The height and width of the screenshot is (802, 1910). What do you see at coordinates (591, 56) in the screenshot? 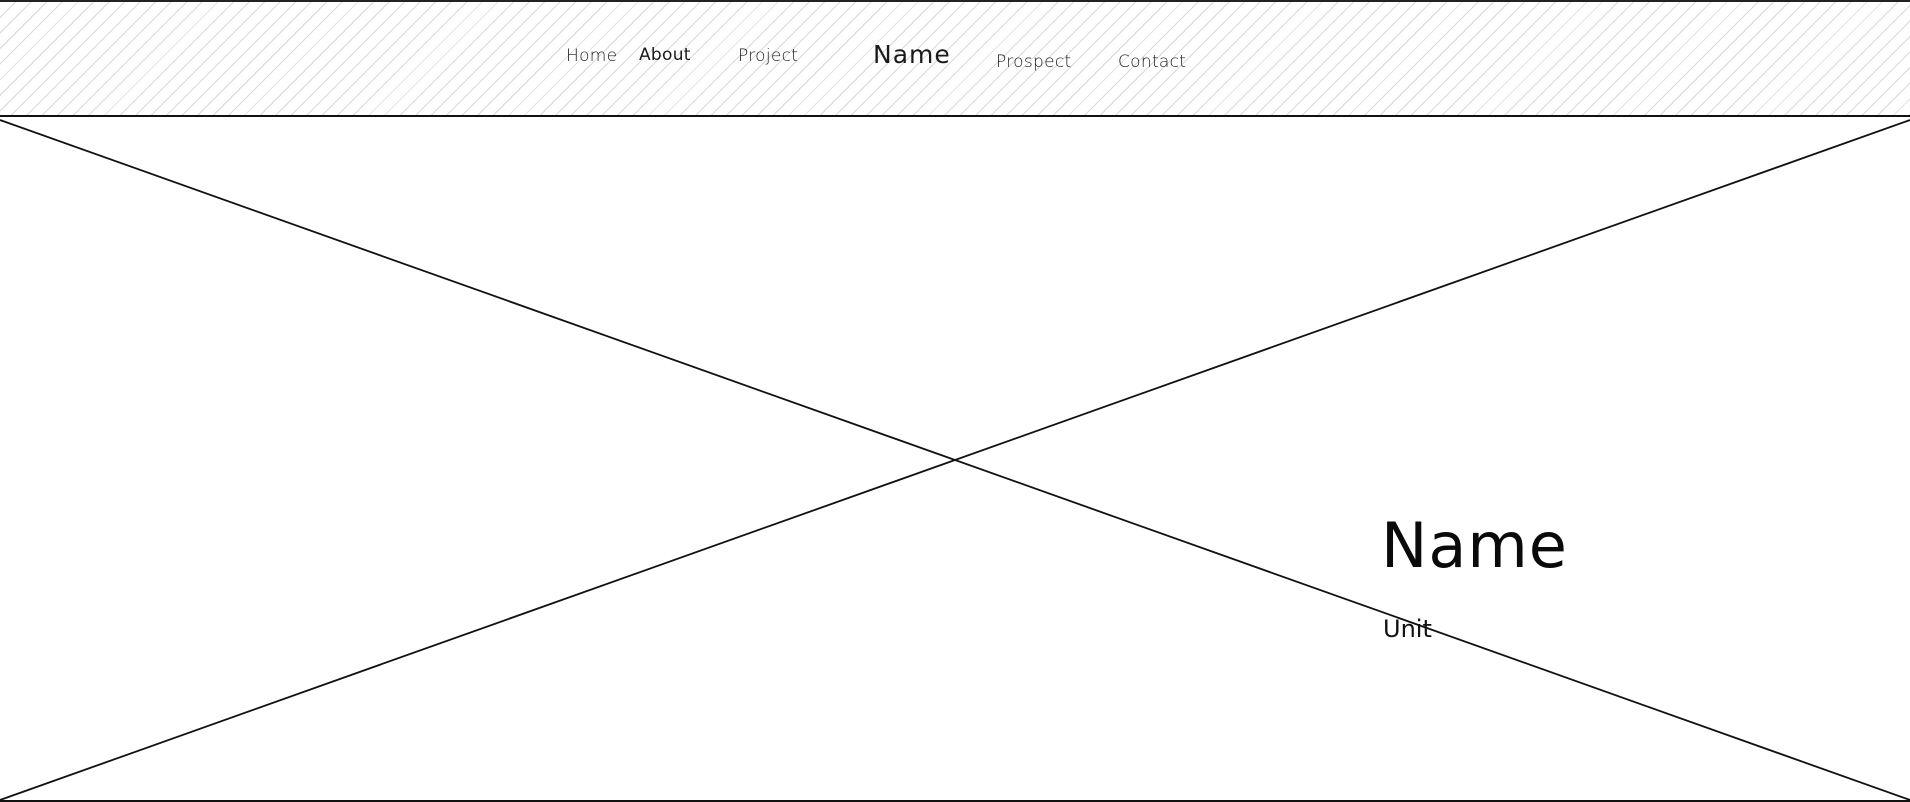
I see `nav-link-home: Home` at bounding box center [591, 56].